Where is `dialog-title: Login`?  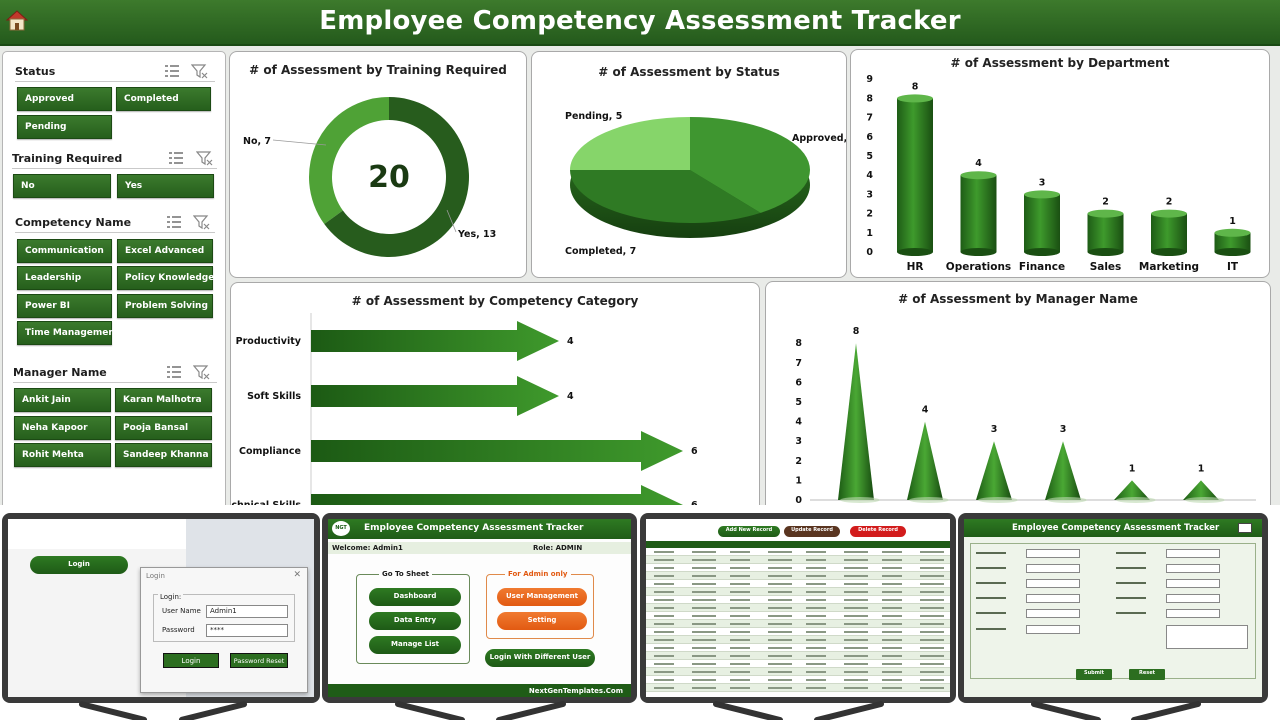
dialog-title: Login is located at coordinates (155, 576).